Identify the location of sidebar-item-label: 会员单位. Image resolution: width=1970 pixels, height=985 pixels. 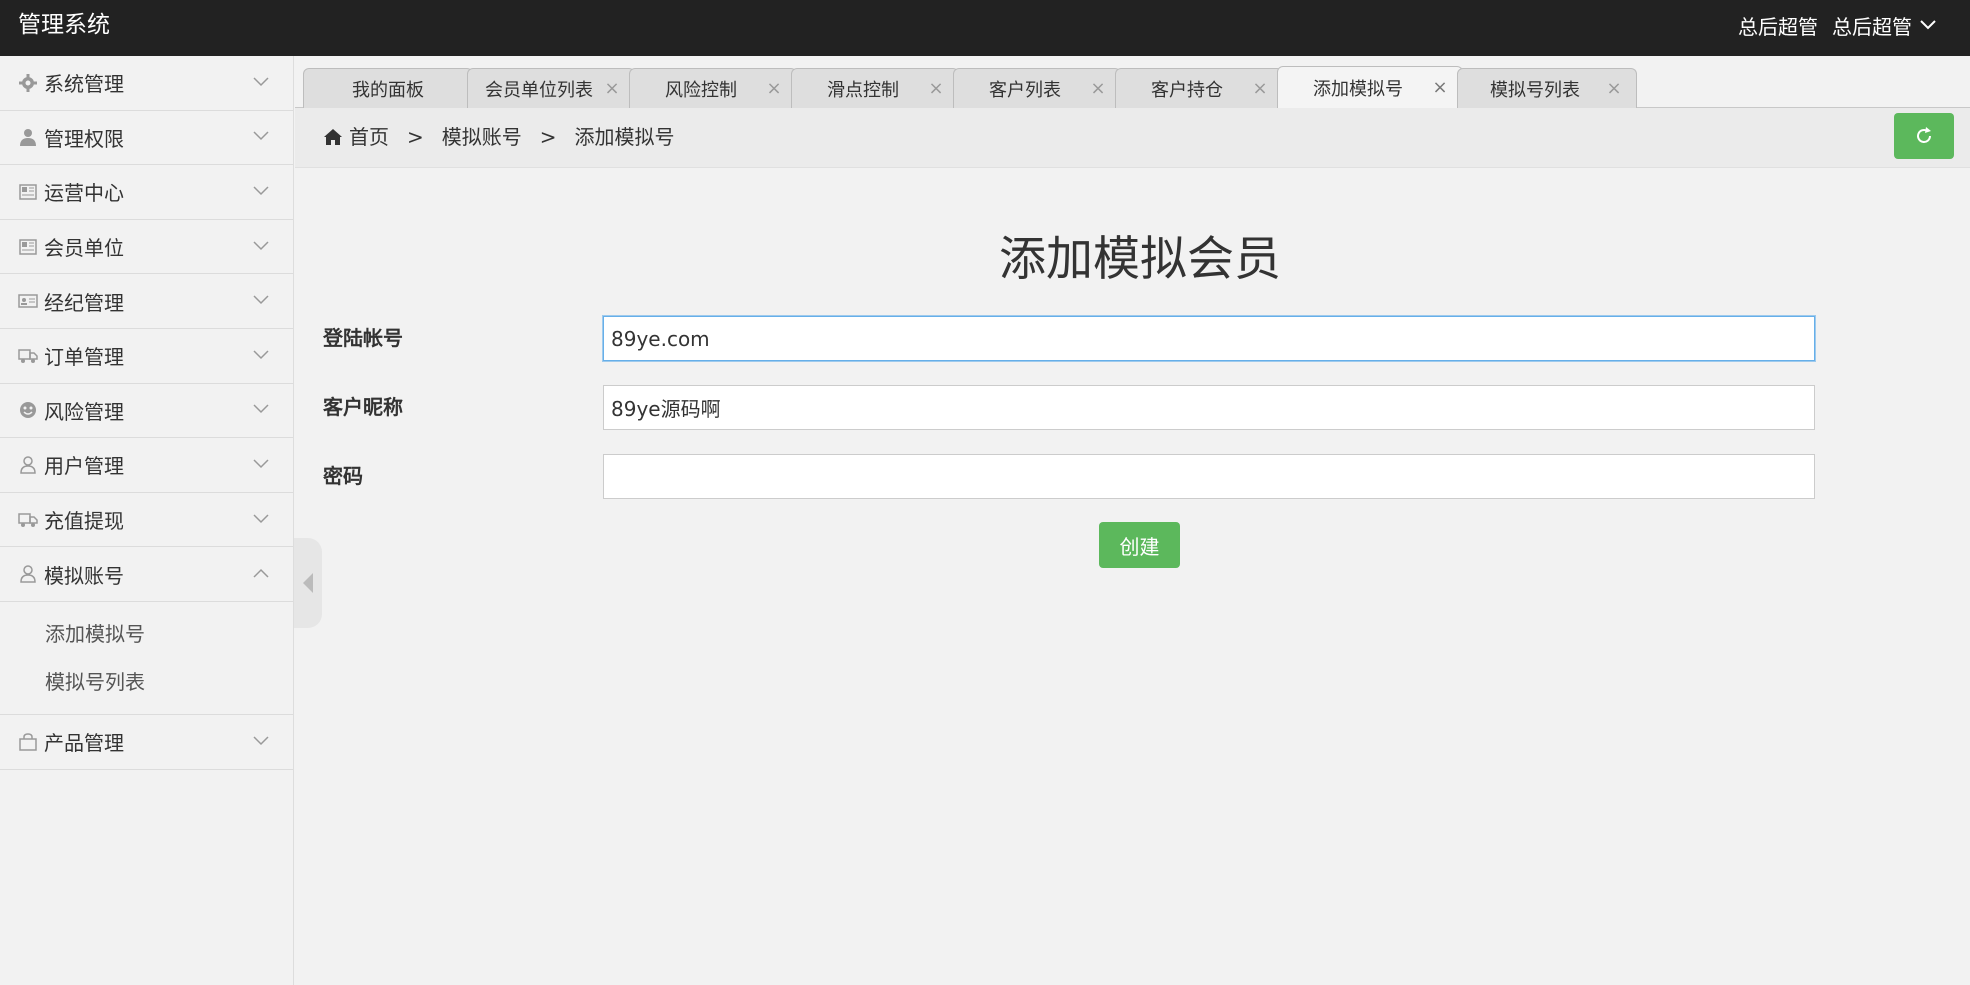
(84, 248).